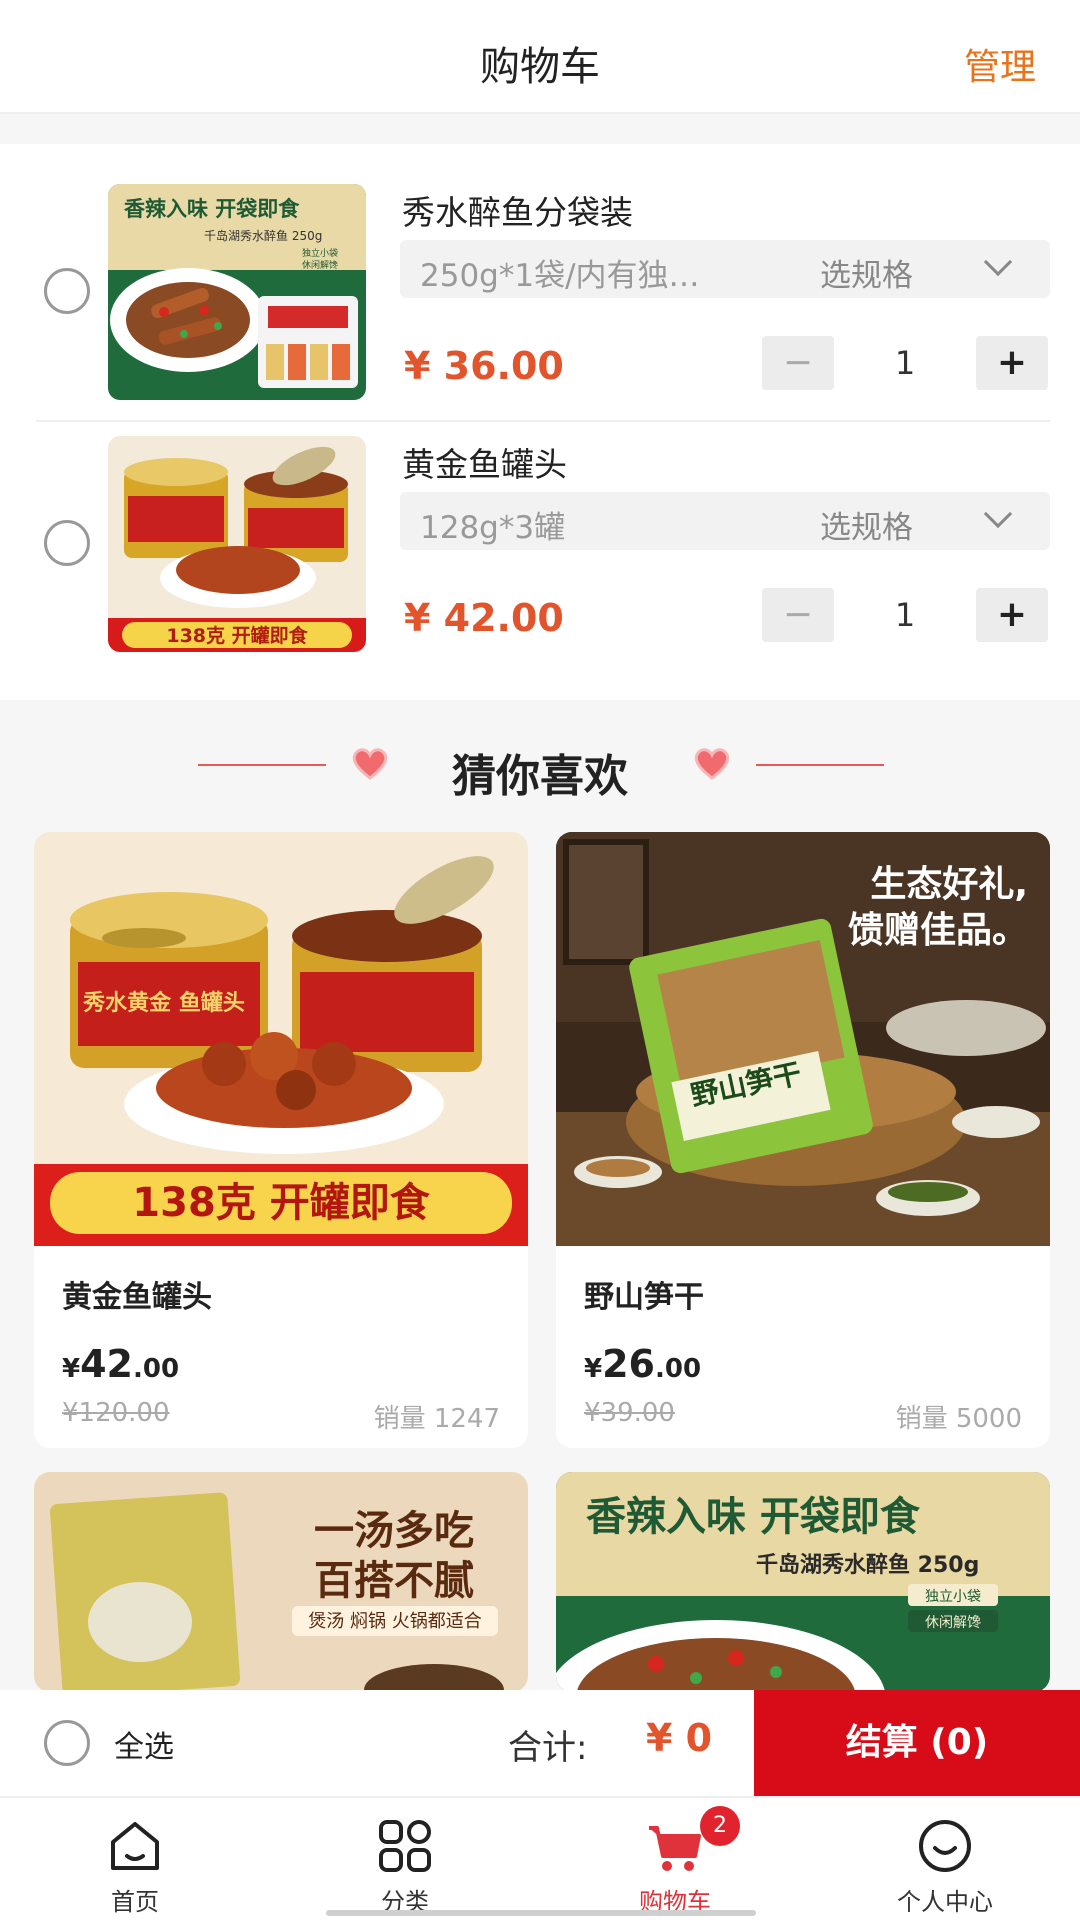  Describe the element at coordinates (281, 1203) in the screenshot. I see `image-banner: 138克 开罐即食` at that location.